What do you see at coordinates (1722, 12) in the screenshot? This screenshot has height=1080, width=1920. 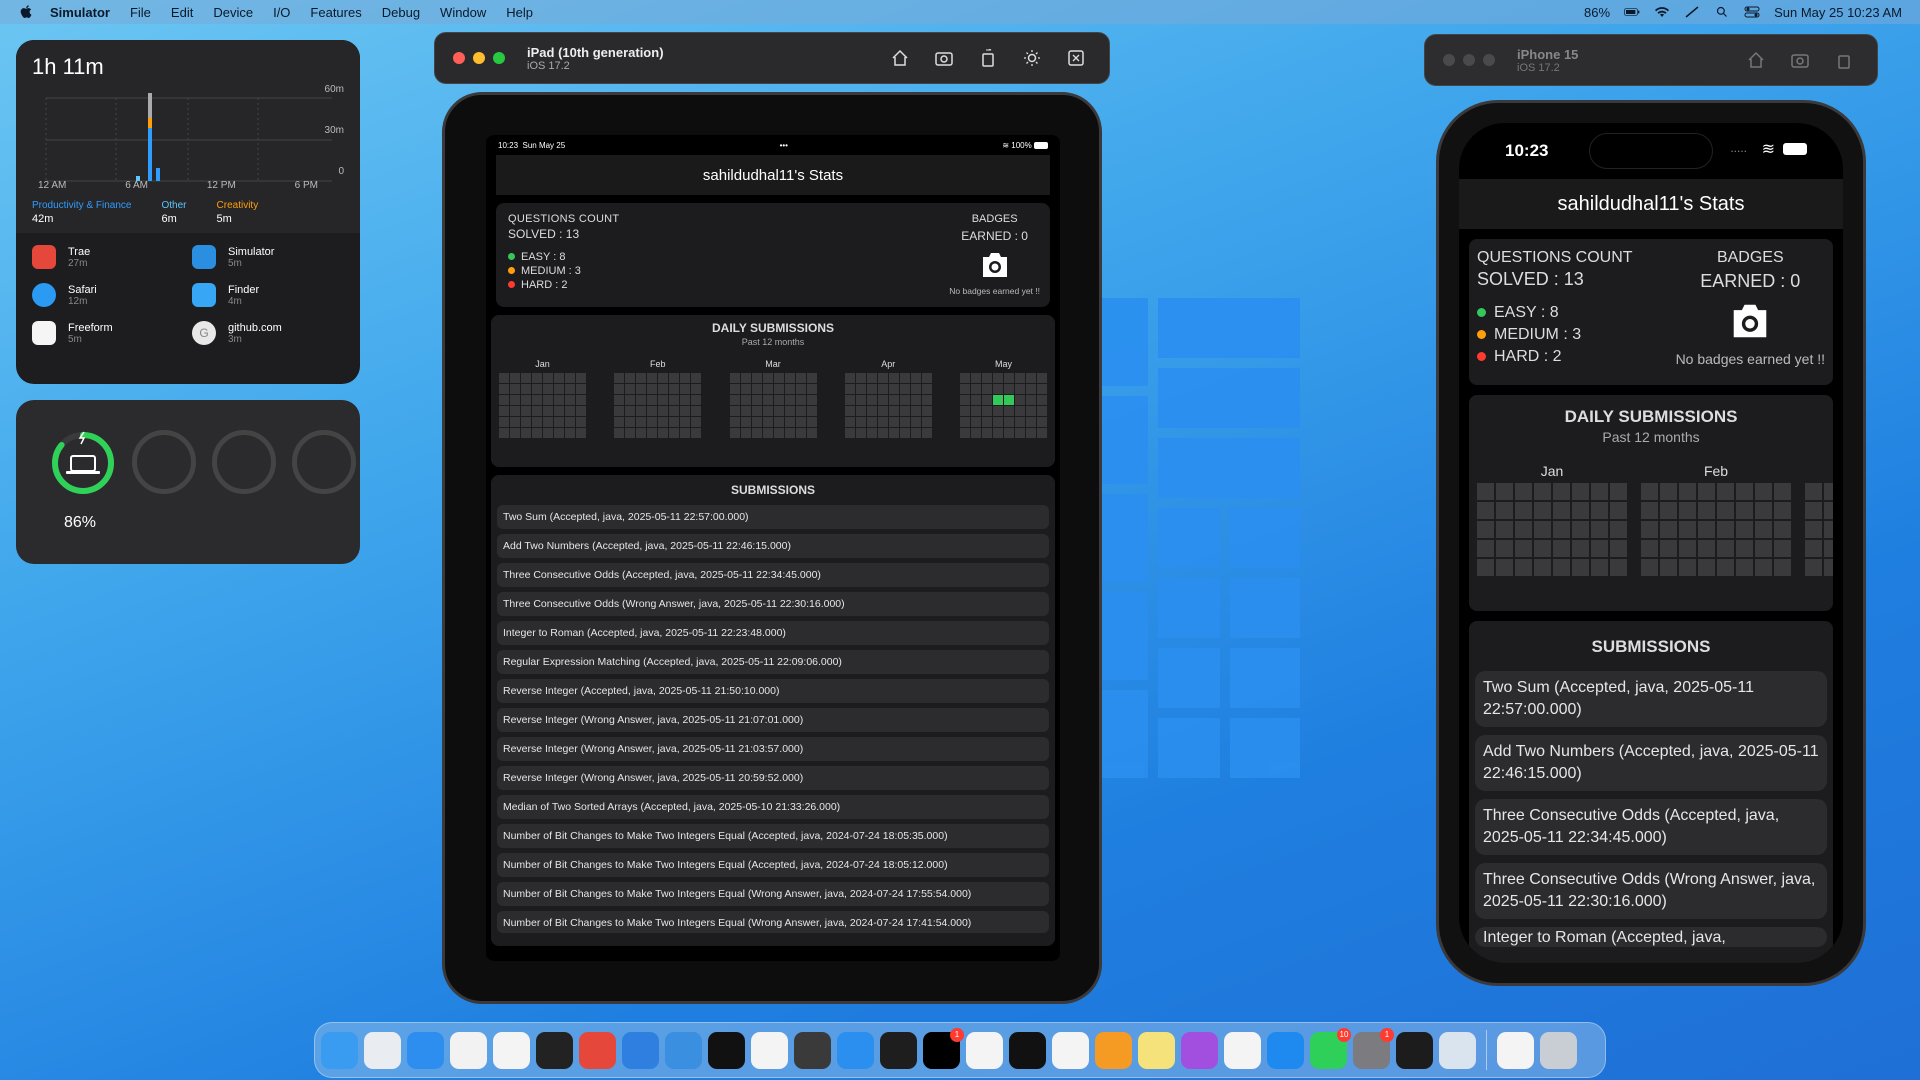 I see `search-icon` at bounding box center [1722, 12].